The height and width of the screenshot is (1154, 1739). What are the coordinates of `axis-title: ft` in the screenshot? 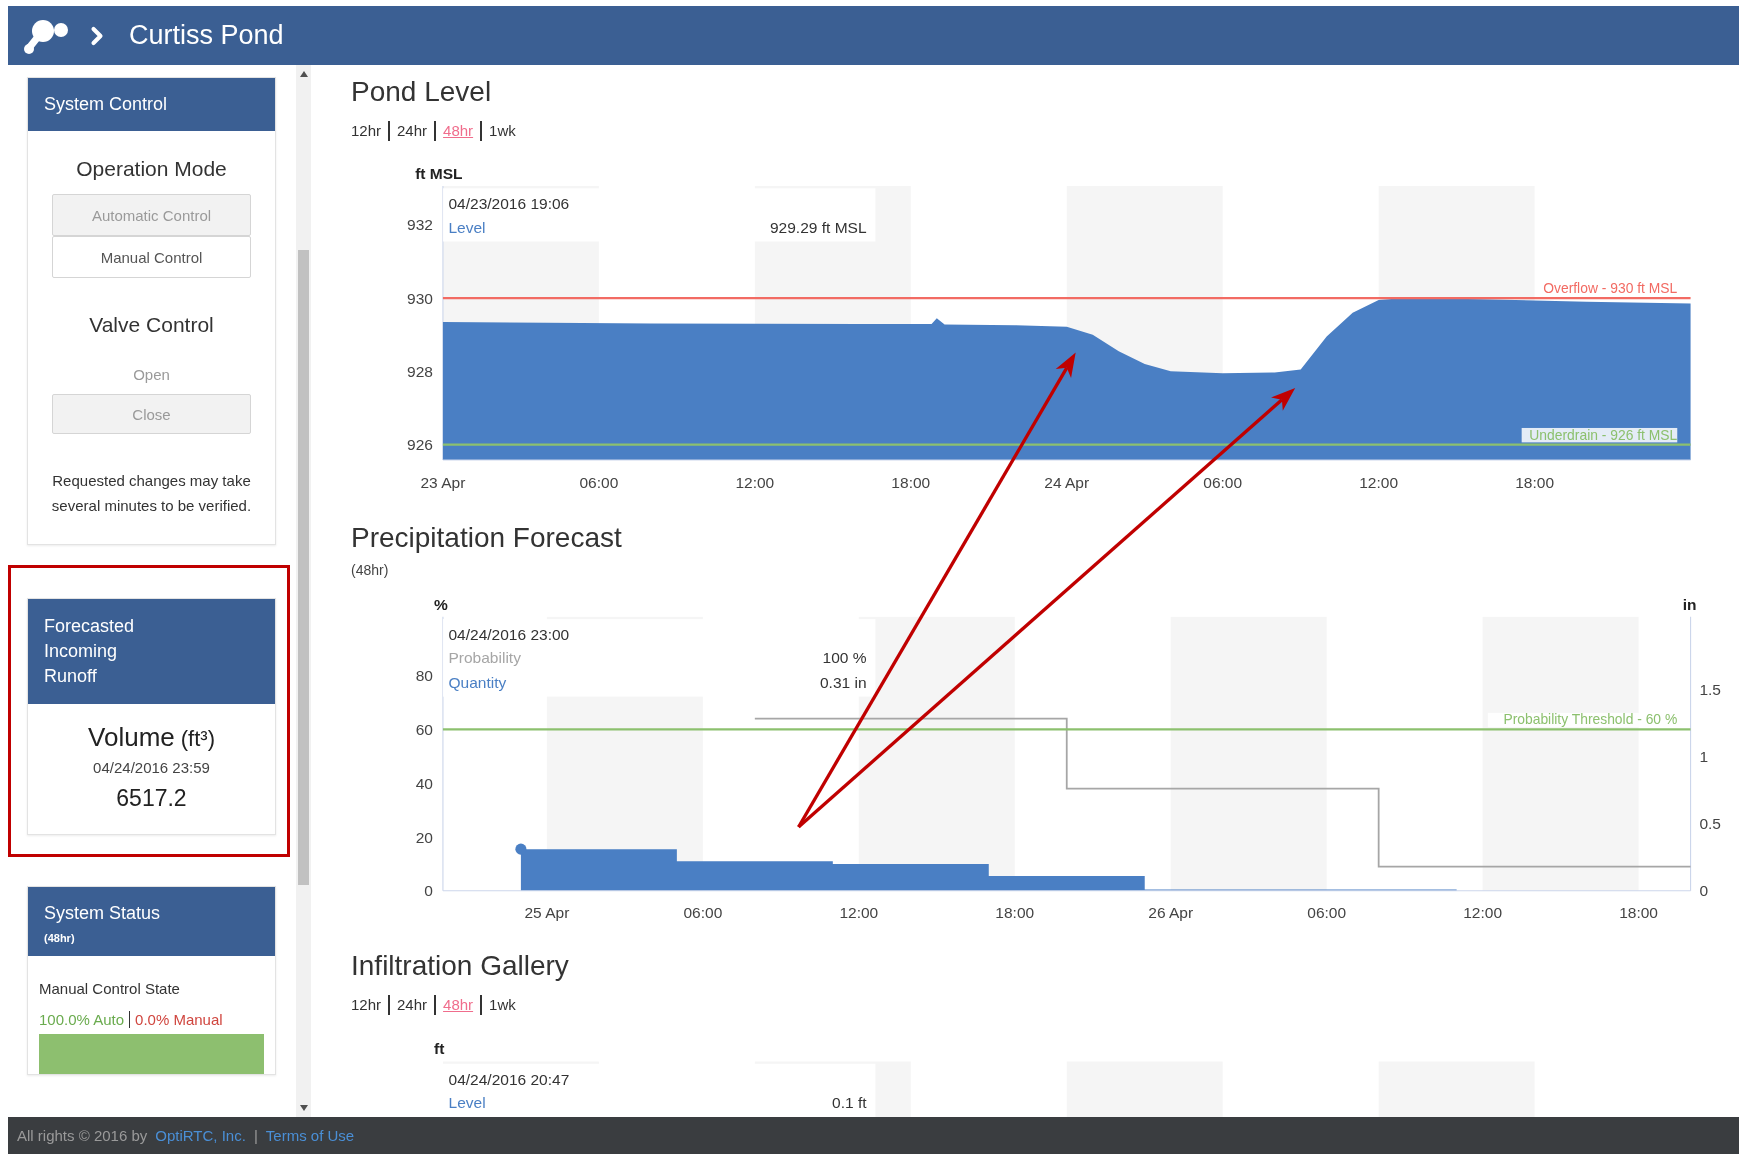 It's located at (439, 1048).